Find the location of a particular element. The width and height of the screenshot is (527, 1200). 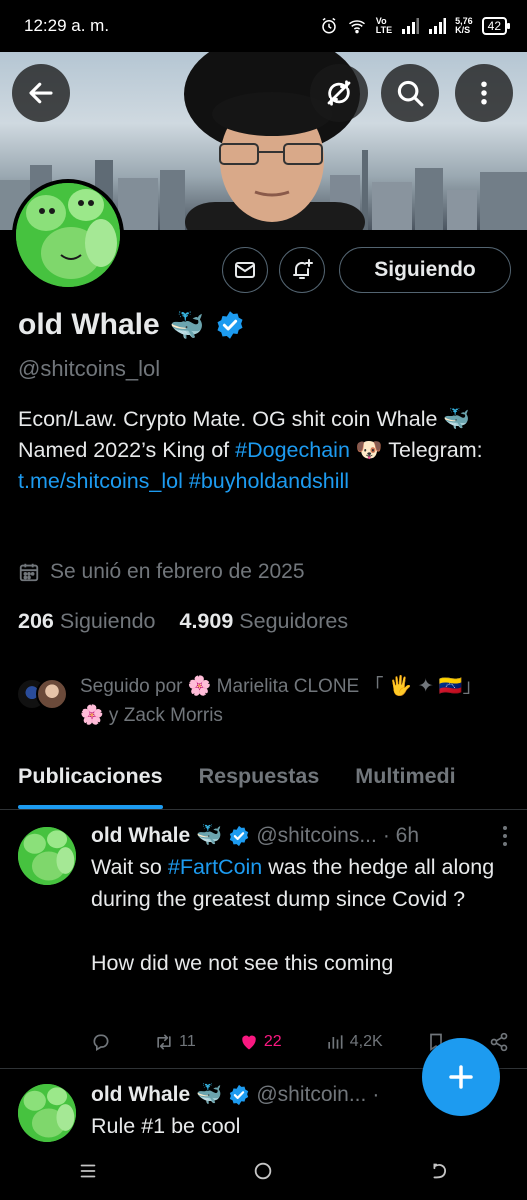

mail-icon is located at coordinates (245, 270).